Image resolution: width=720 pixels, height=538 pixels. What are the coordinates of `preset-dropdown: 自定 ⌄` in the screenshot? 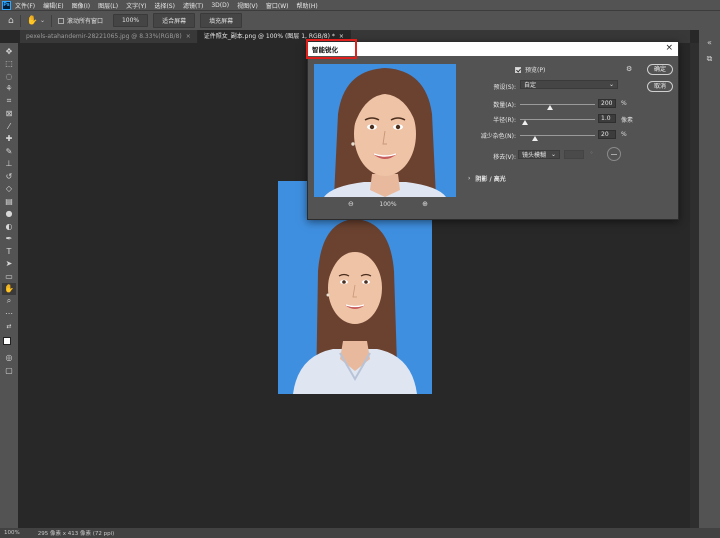 It's located at (569, 84).